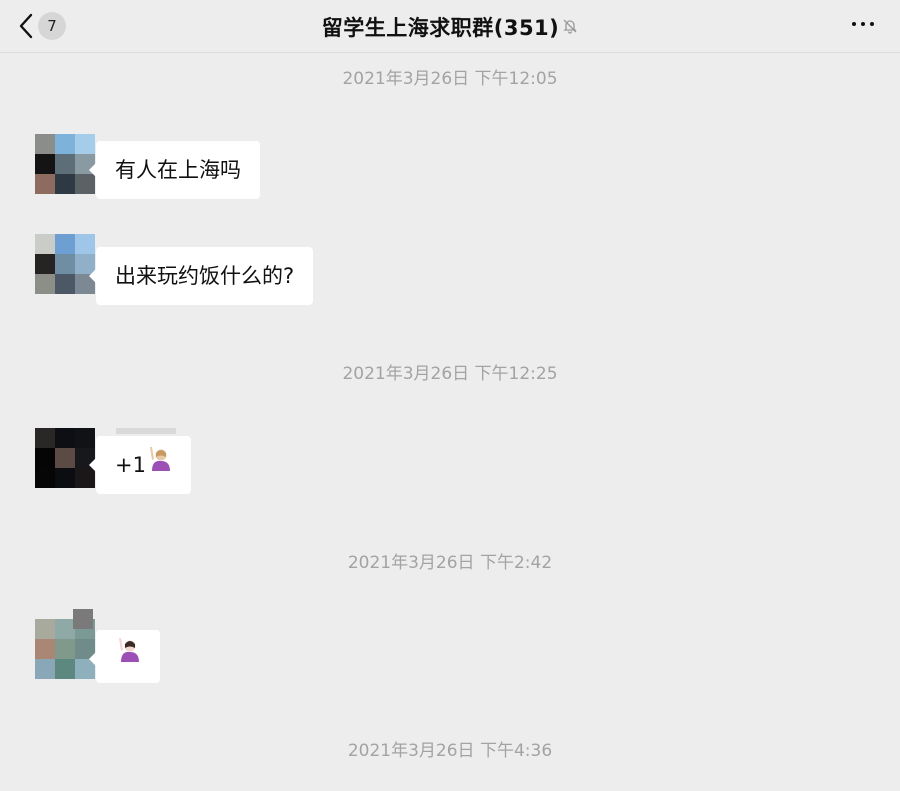 The width and height of the screenshot is (900, 791). I want to click on message-bubble: +1, so click(140, 464).